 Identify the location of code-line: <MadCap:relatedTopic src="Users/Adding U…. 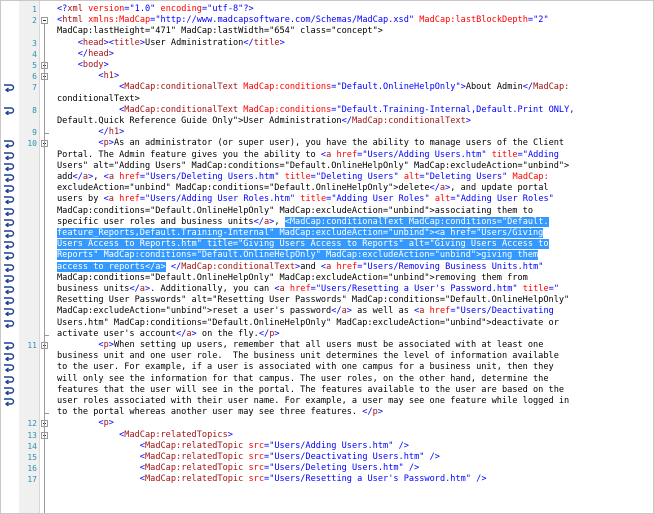
(355, 446).